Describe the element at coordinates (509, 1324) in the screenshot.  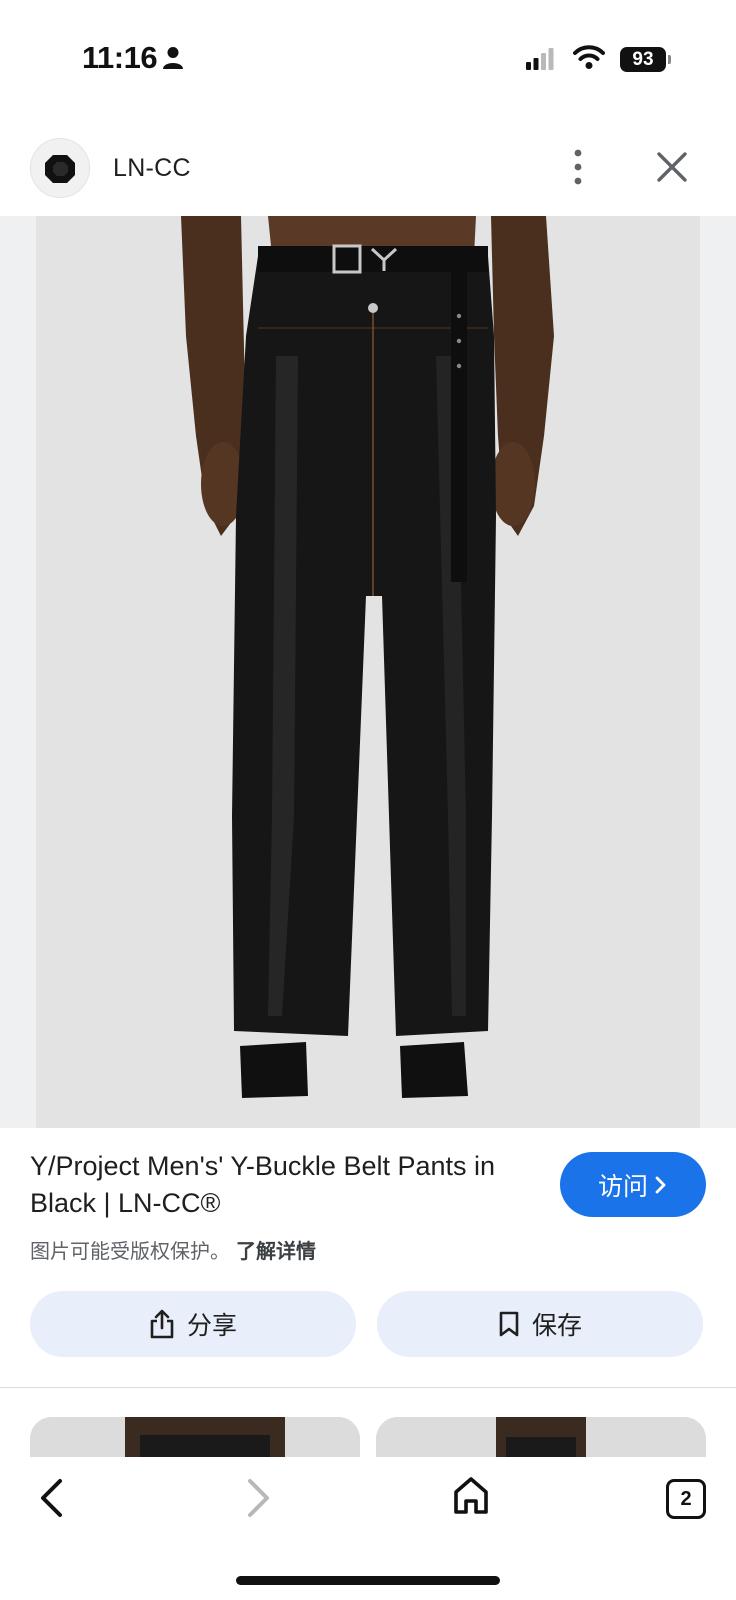
I see `bookmark-icon` at that location.